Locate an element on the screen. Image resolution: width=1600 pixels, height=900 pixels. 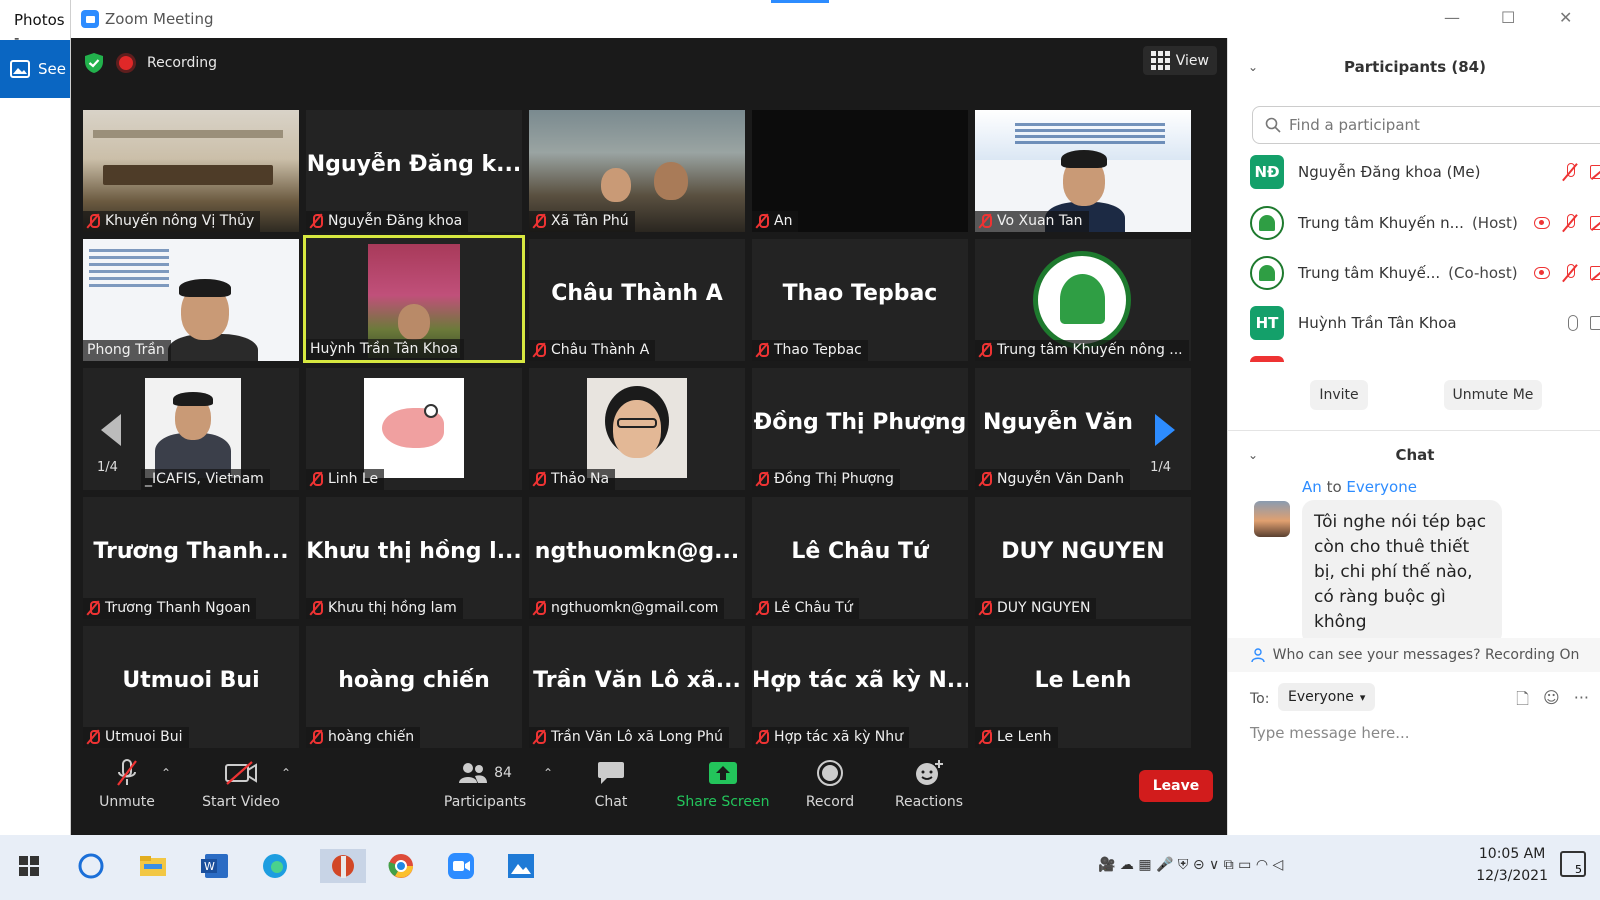
chrome-icon is located at coordinates (401, 866).